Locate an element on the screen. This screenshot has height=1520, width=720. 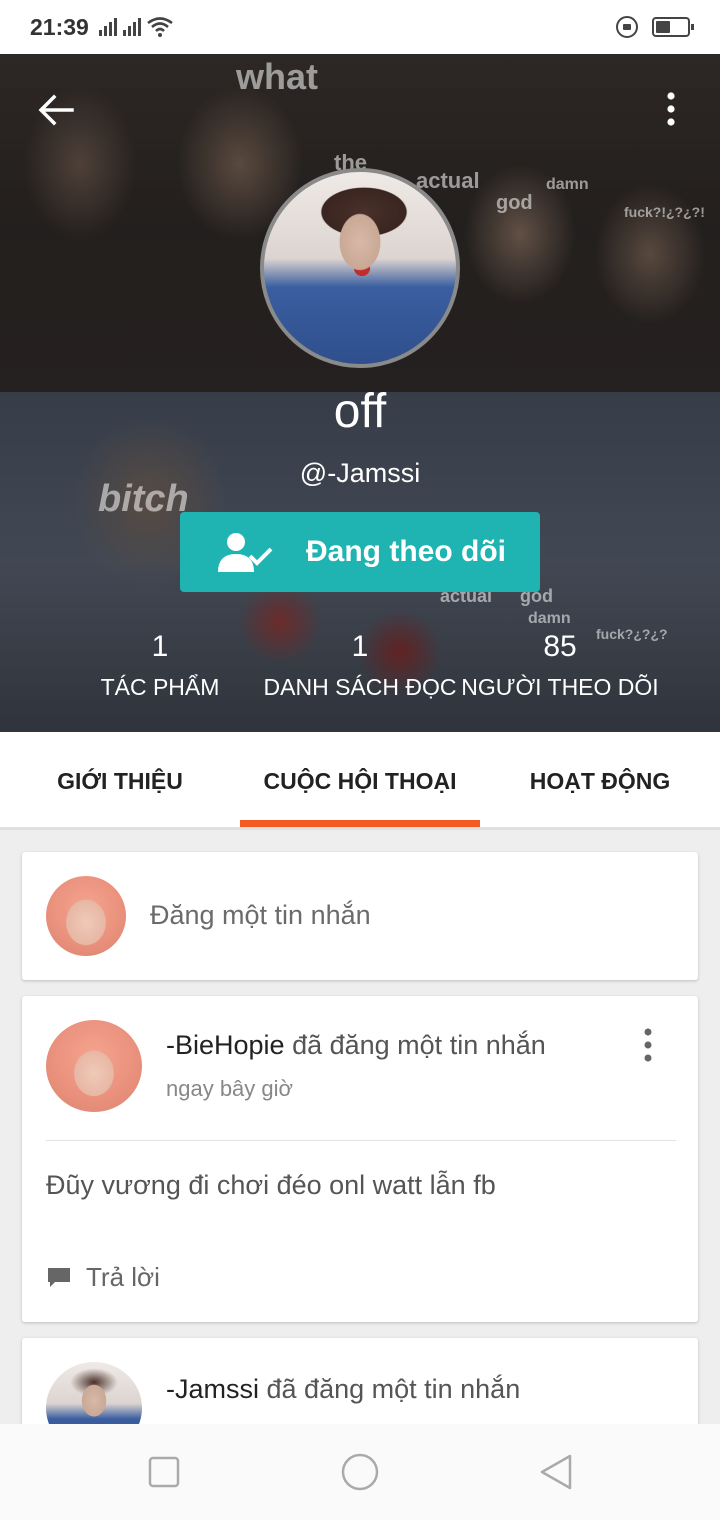
profile-handle: @-Jamssi is located at coordinates (360, 473).